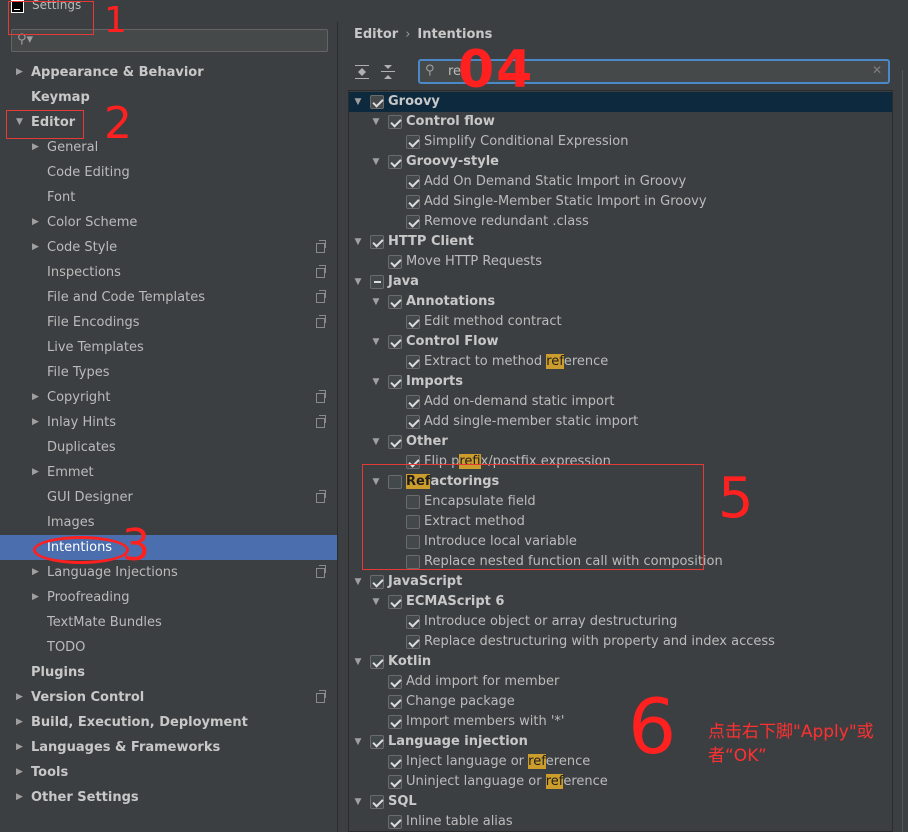  I want to click on sidebar-item-file-types: File Types, so click(168, 372).